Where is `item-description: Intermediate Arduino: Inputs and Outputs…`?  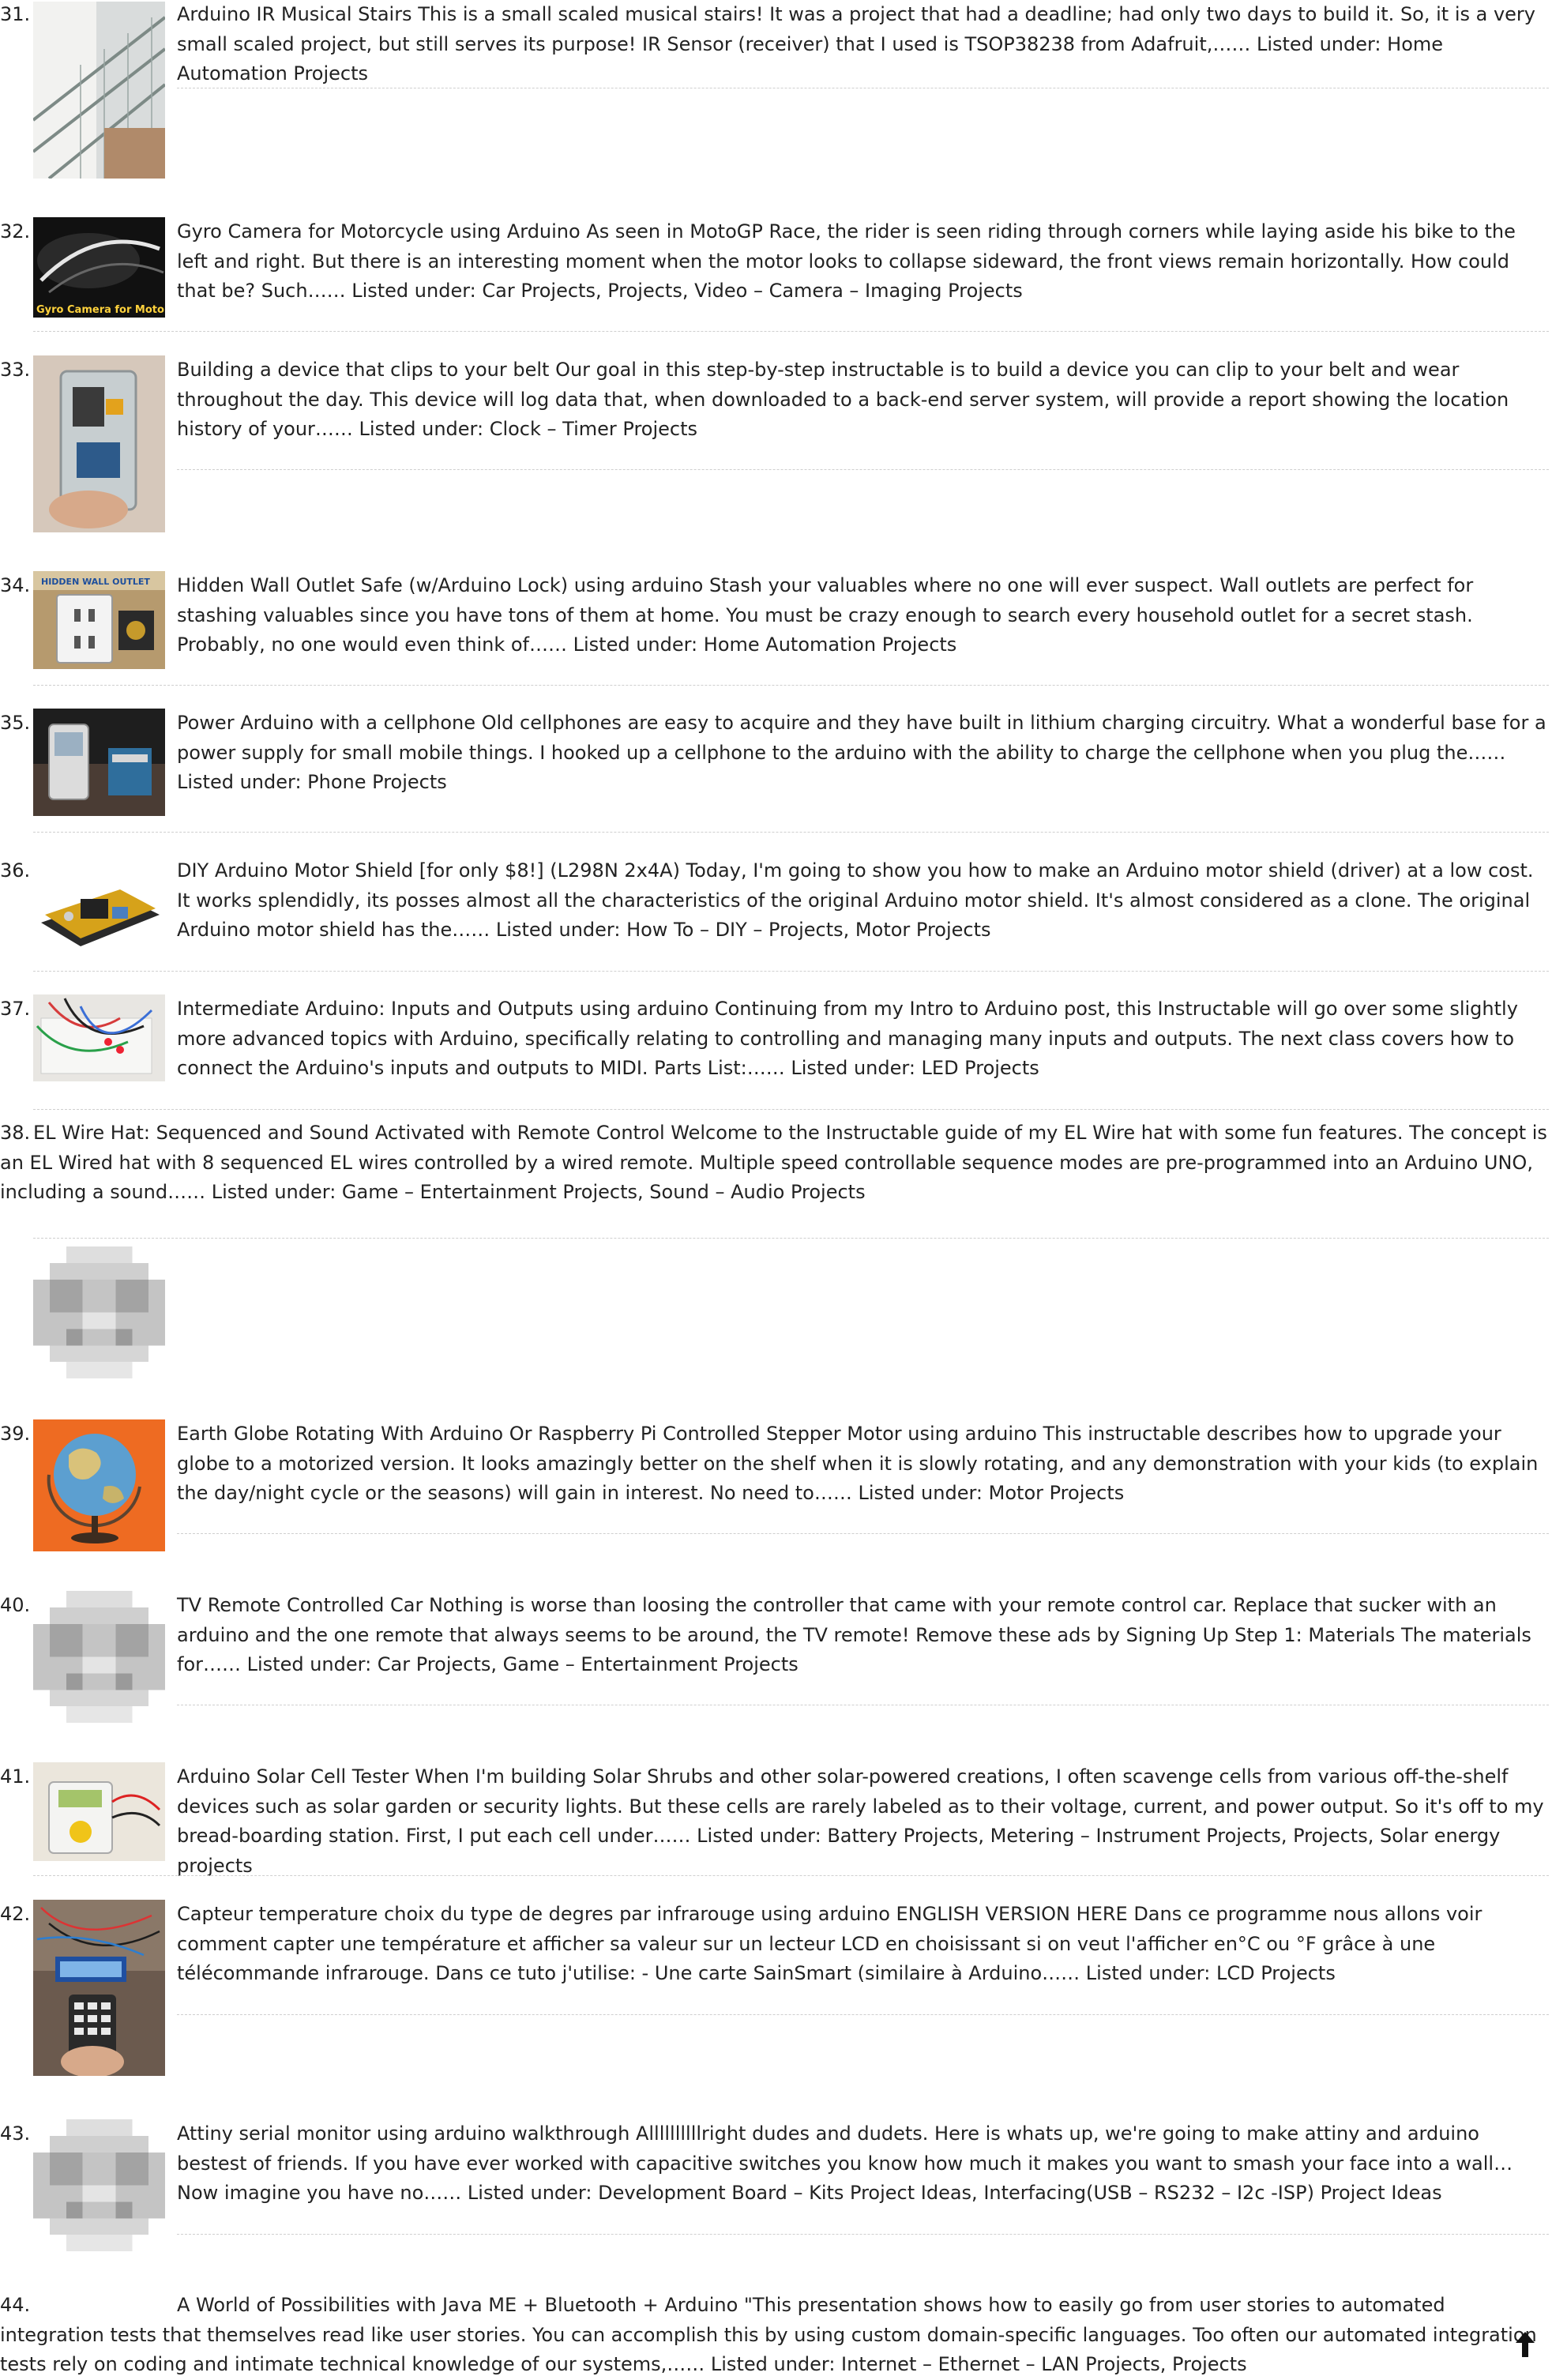 item-description: Intermediate Arduino: Inputs and Outputs… is located at coordinates (847, 1038).